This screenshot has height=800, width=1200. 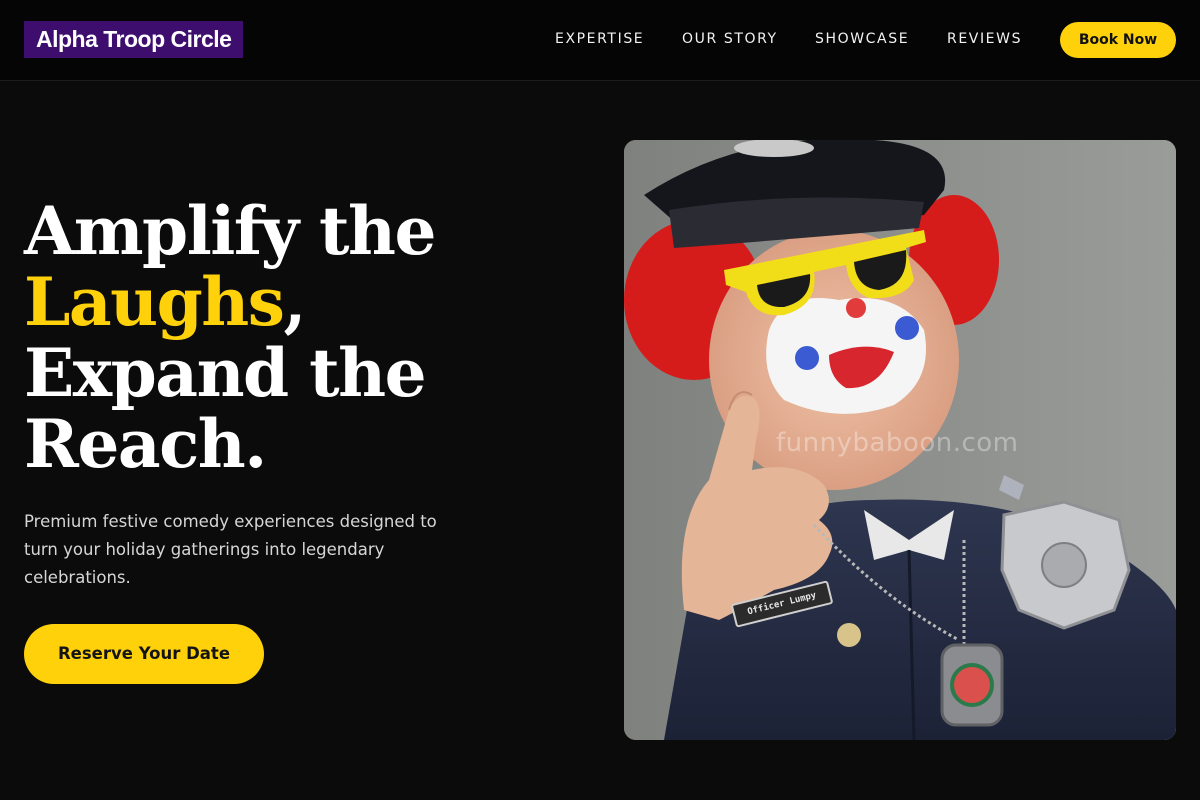 What do you see at coordinates (856, 308) in the screenshot?
I see `clown-nose` at bounding box center [856, 308].